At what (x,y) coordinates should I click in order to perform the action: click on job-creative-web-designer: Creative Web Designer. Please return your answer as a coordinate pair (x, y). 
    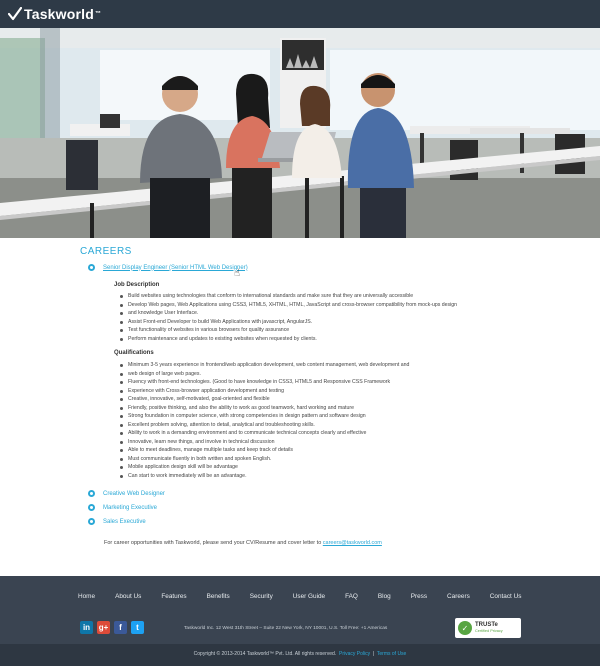
    Looking at the image, I should click on (126, 493).